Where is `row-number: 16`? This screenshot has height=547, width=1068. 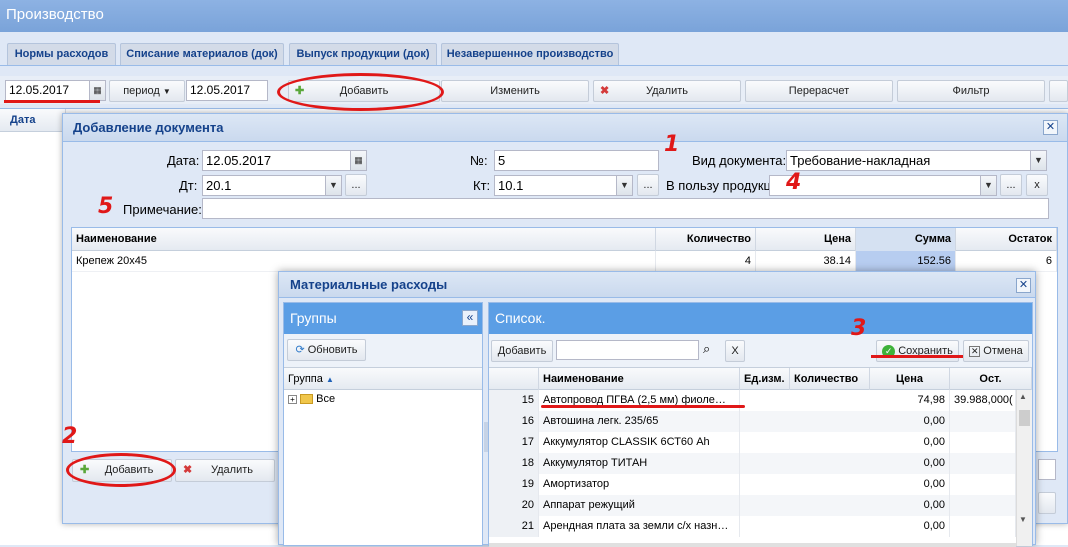
row-number: 16 is located at coordinates (514, 421).